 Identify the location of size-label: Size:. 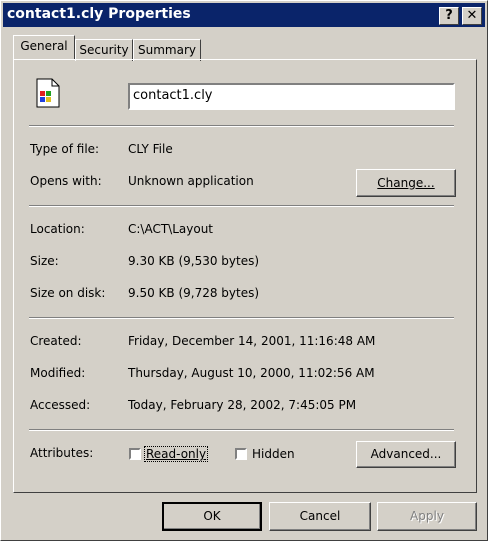
(44, 261).